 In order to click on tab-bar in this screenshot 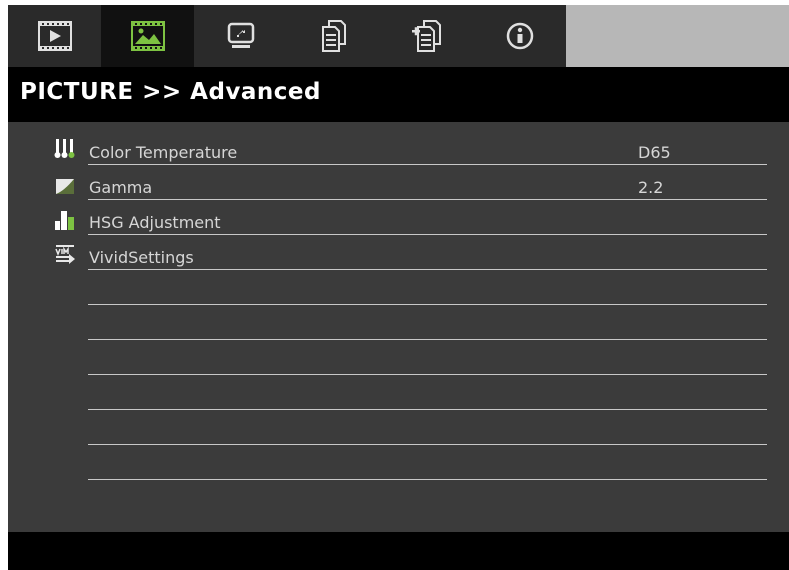, I will do `click(398, 36)`.